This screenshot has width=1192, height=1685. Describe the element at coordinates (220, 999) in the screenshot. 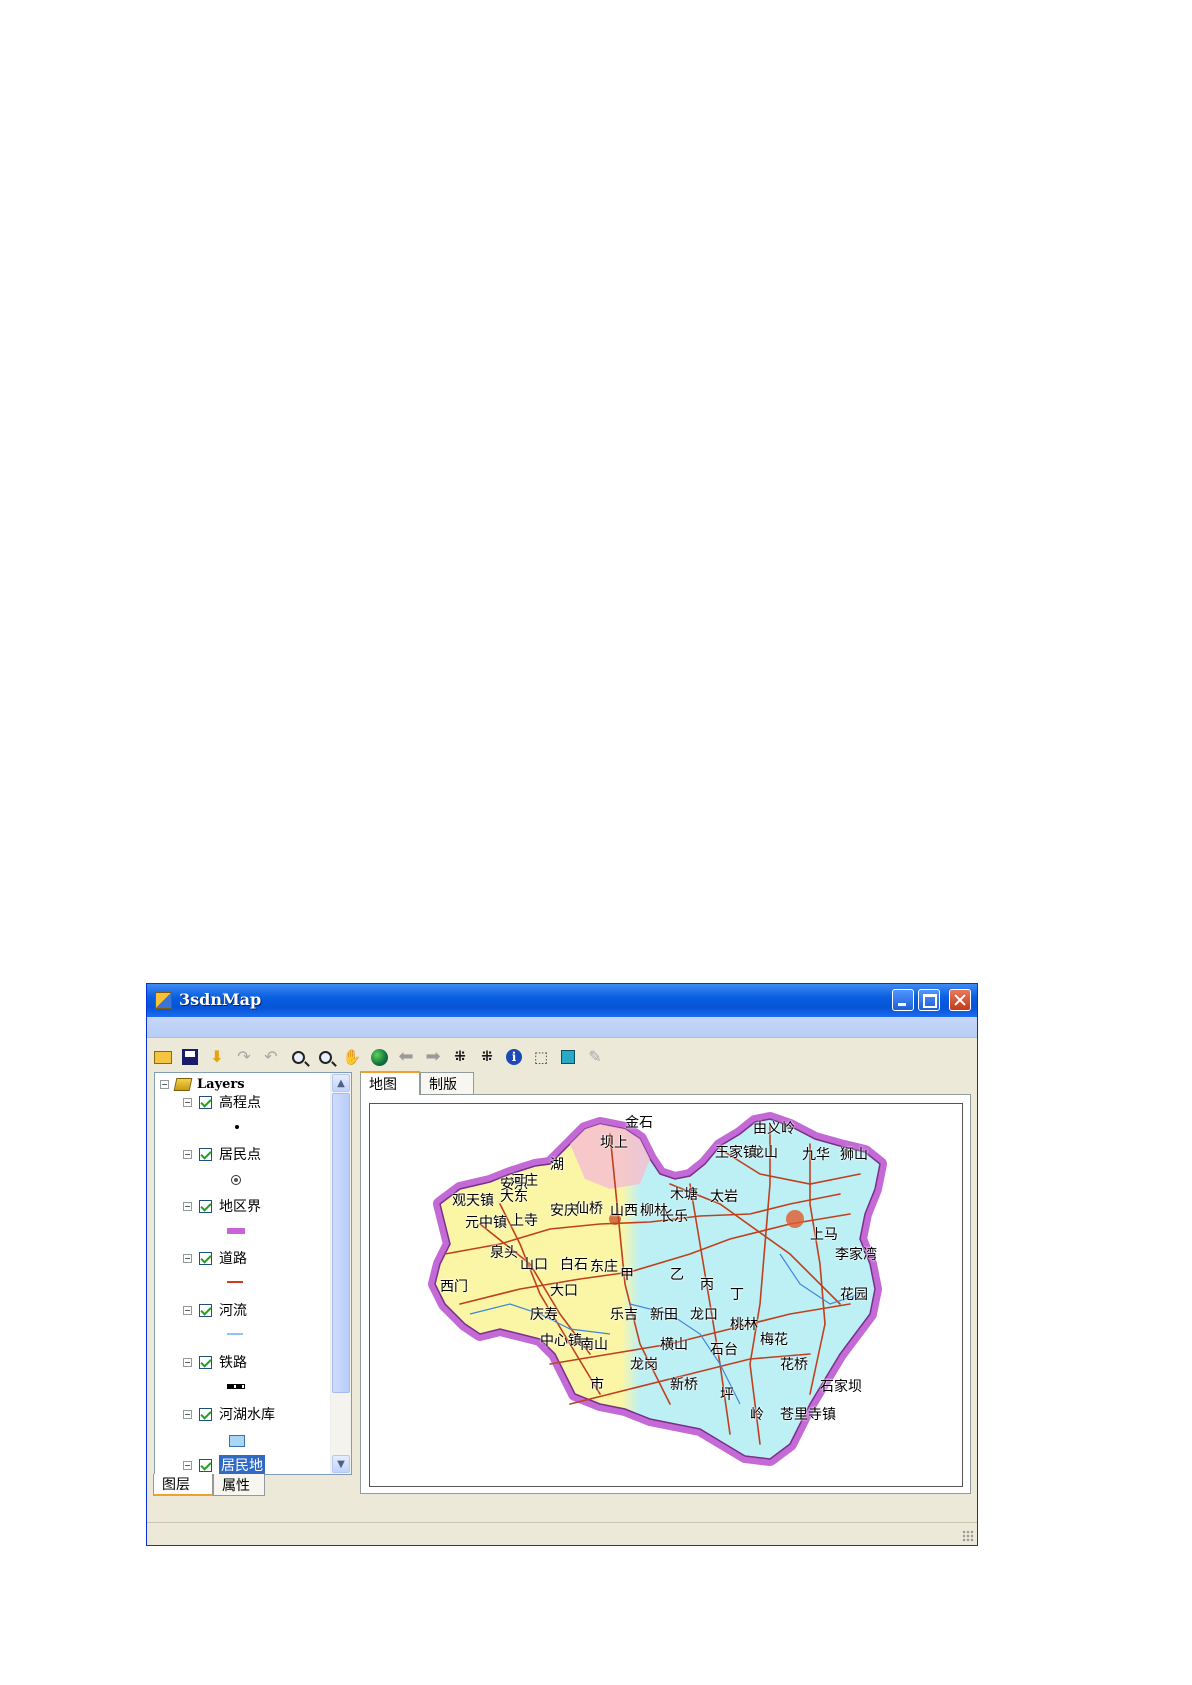

I see `window-title: 3sdnMap` at that location.